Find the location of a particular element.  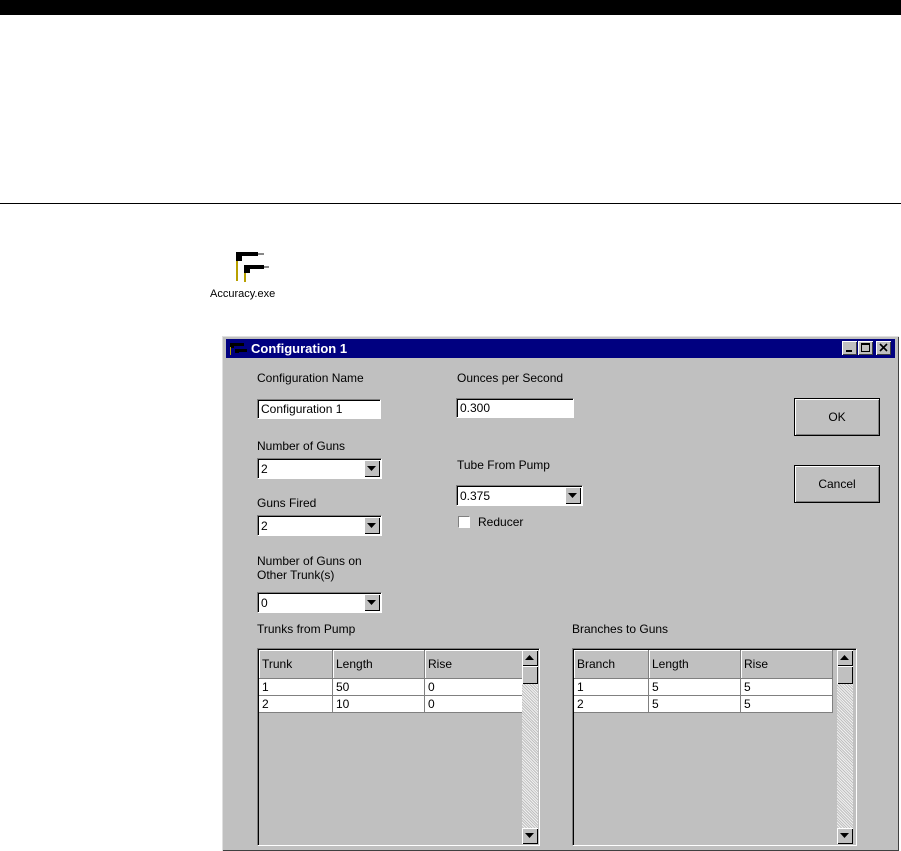

minimize-icon is located at coordinates (849, 351).